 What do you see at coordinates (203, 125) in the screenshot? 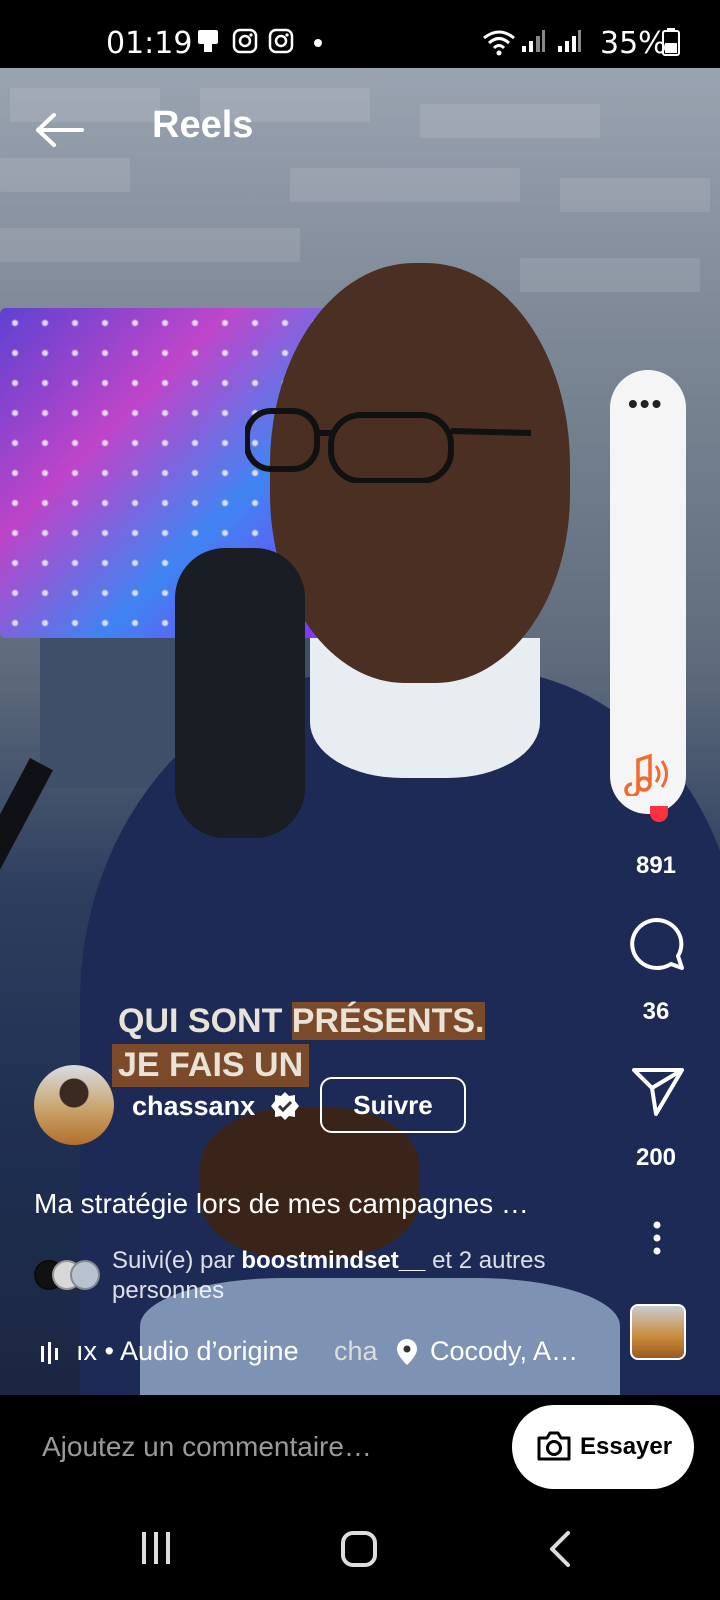
I see `page-title: Reels` at bounding box center [203, 125].